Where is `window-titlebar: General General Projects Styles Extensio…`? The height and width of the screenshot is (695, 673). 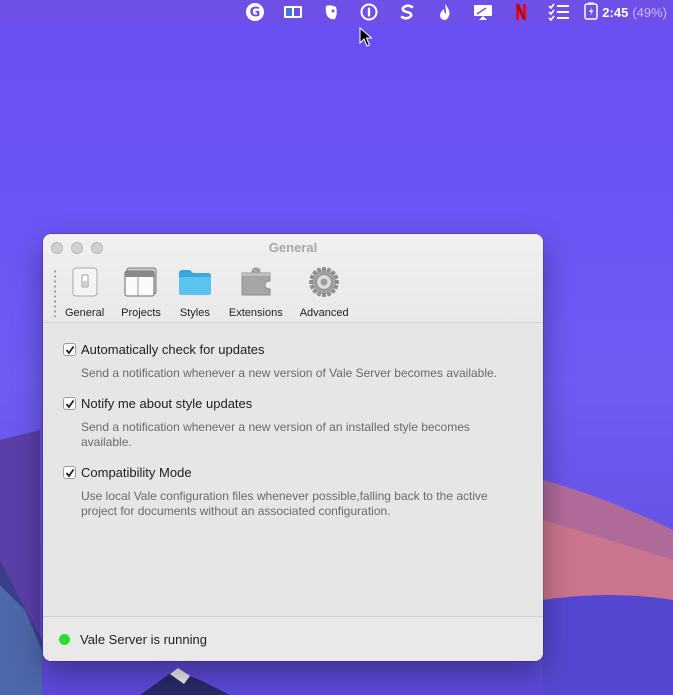 window-titlebar: General General Projects Styles Extensio… is located at coordinates (293, 278).